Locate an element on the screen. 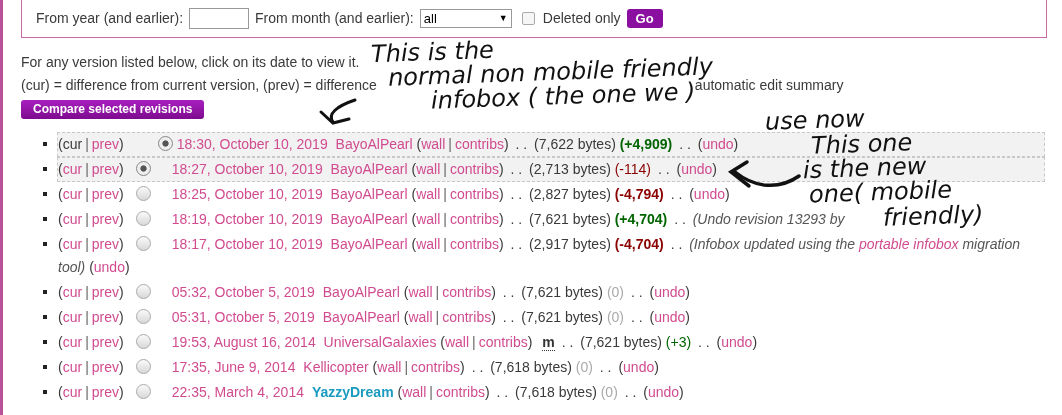 This screenshot has width=1062, height=415. go-button: Go is located at coordinates (644, 18).